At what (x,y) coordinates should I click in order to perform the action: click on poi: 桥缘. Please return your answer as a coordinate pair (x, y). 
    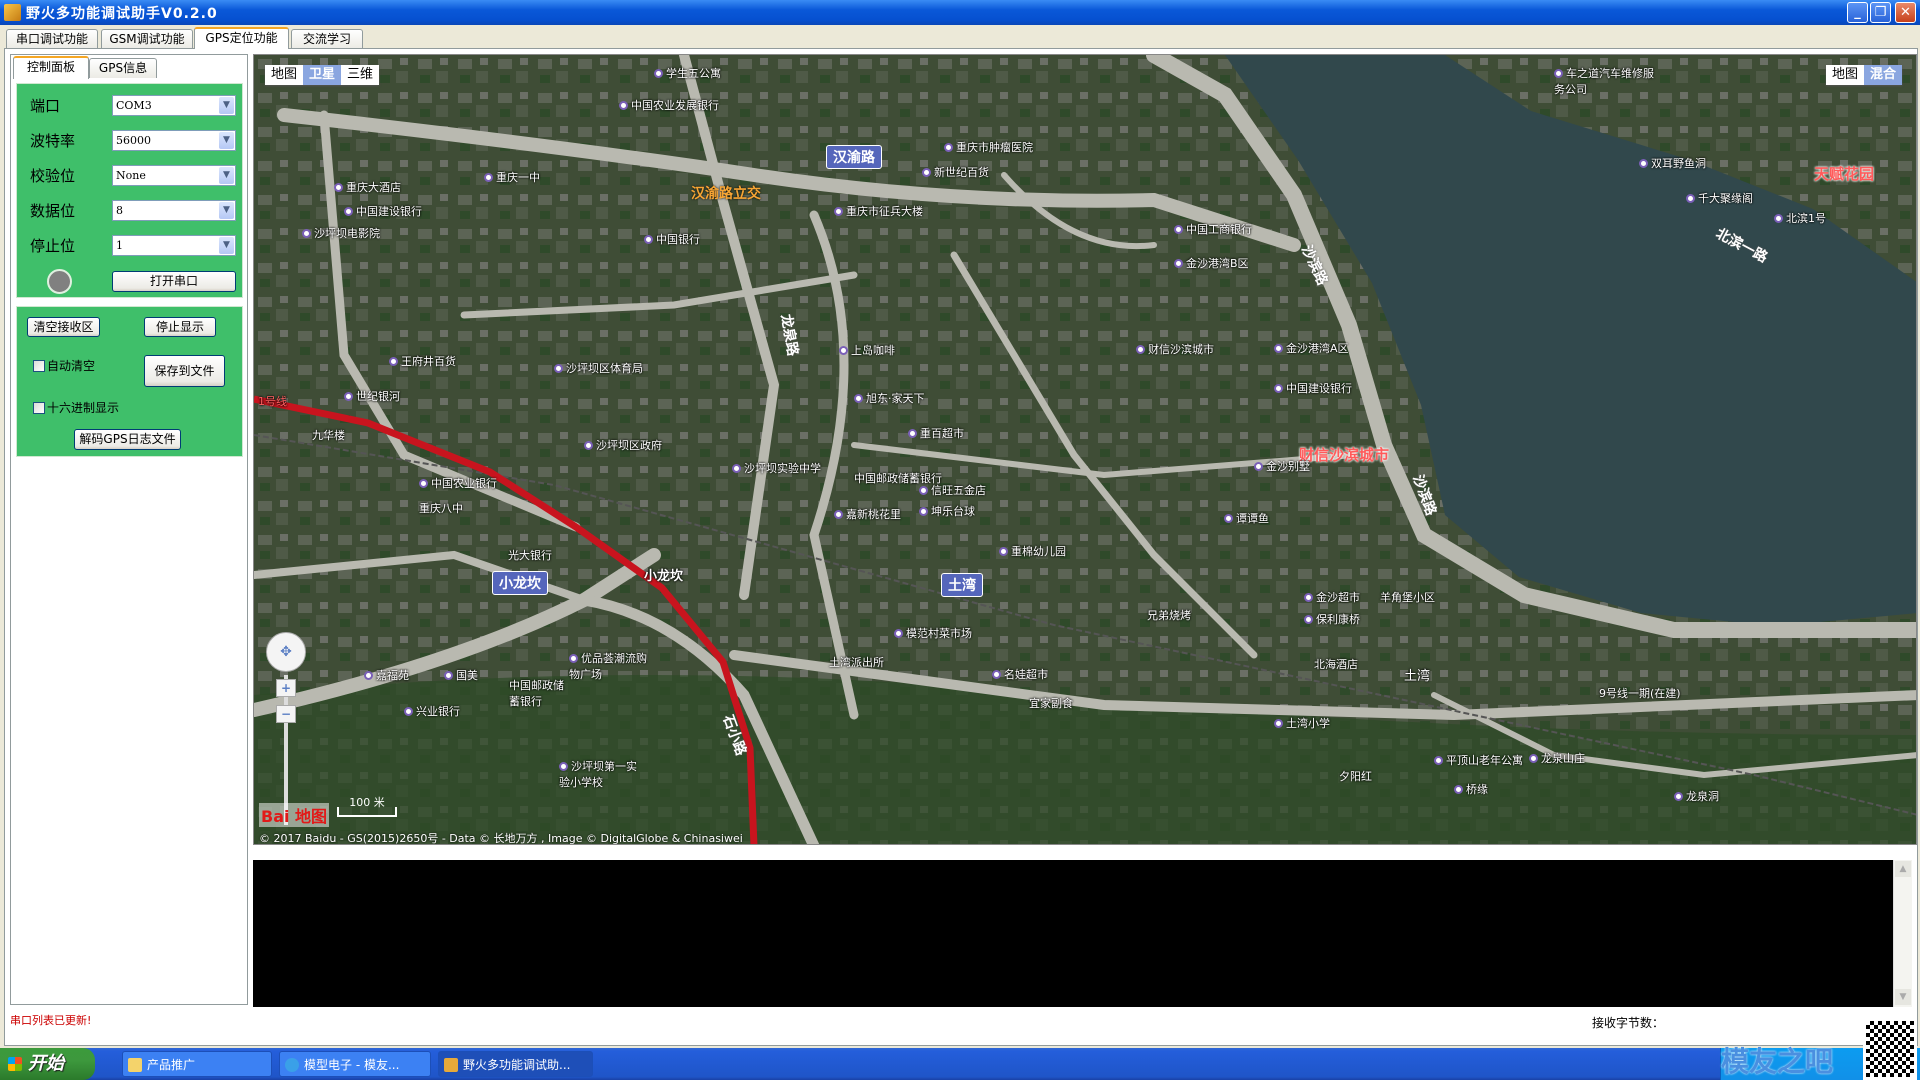
    Looking at the image, I should click on (1471, 789).